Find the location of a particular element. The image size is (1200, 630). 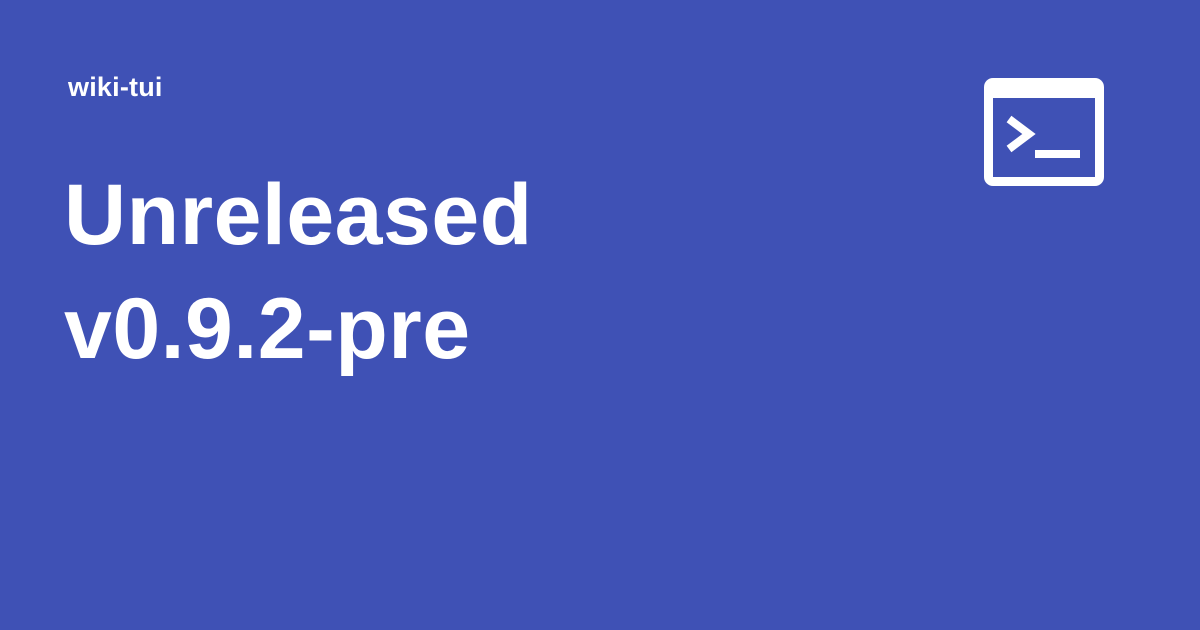

site-name: wiki-tui is located at coordinates (115, 87).